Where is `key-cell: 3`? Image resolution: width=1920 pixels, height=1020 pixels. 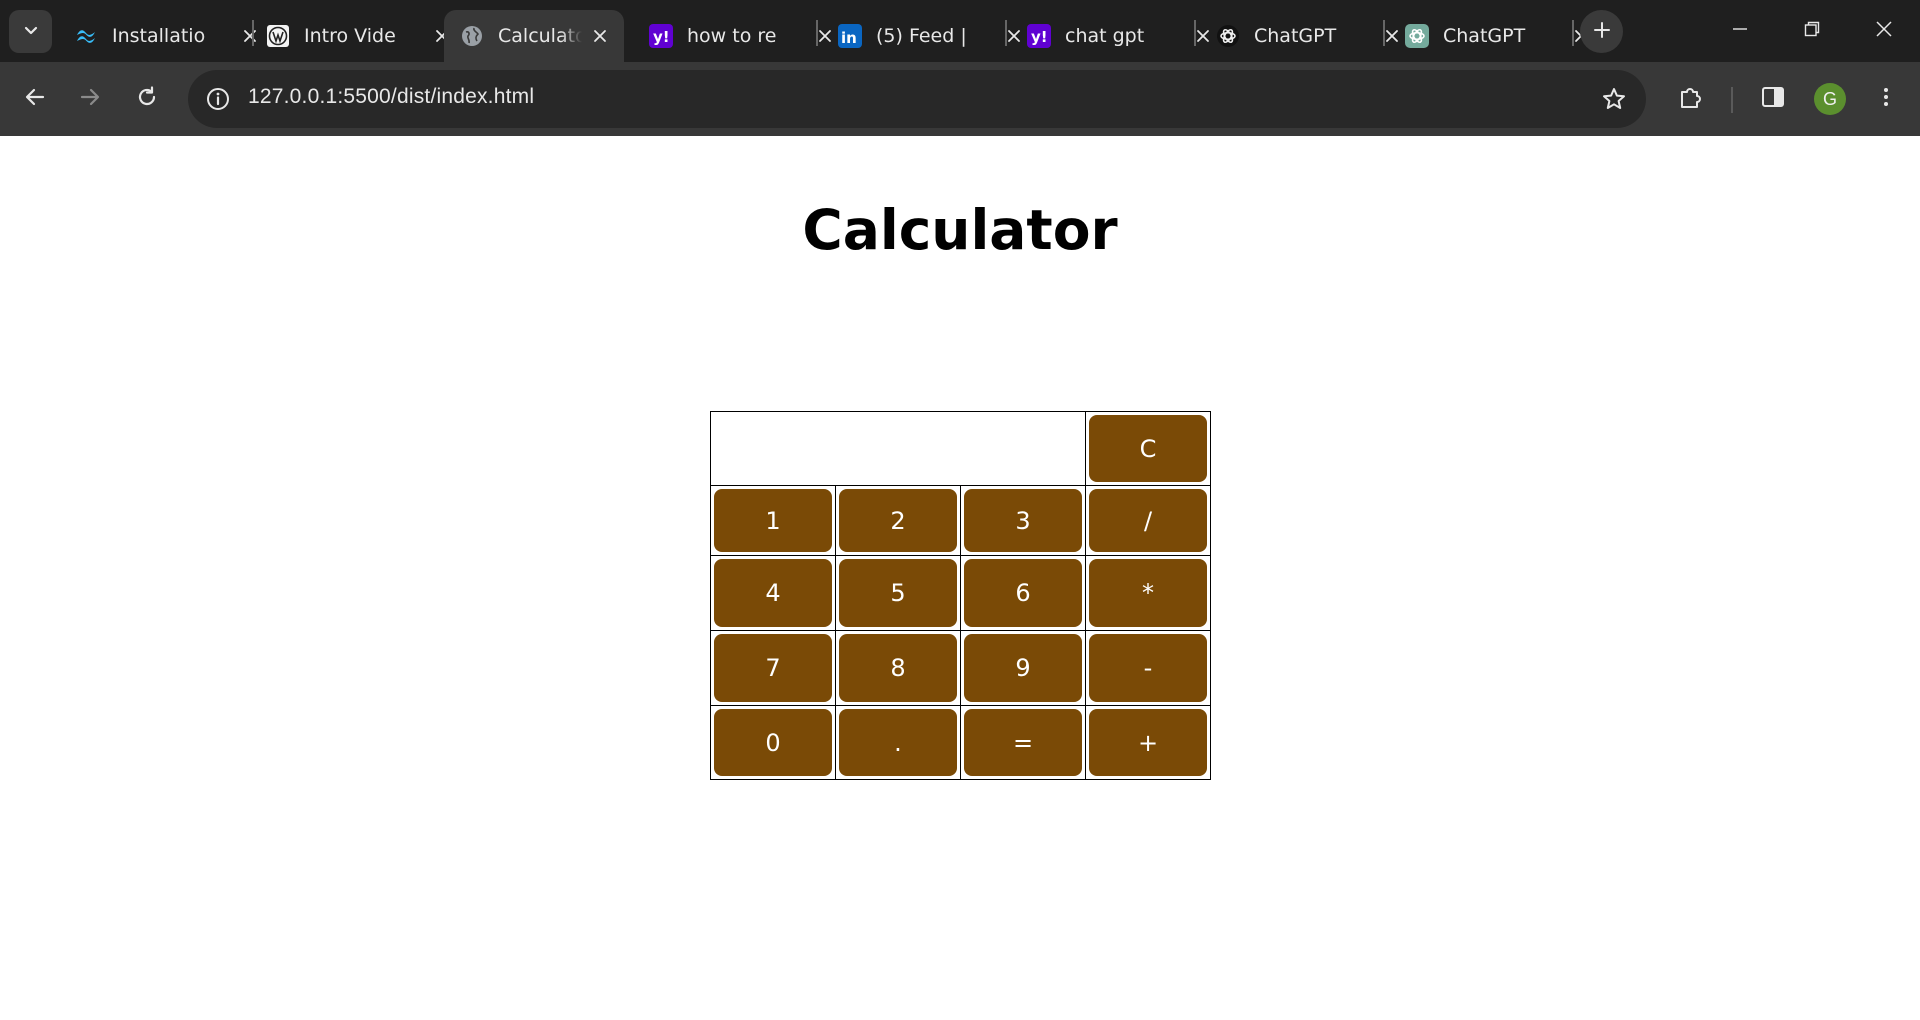 key-cell: 3 is located at coordinates (1023, 520).